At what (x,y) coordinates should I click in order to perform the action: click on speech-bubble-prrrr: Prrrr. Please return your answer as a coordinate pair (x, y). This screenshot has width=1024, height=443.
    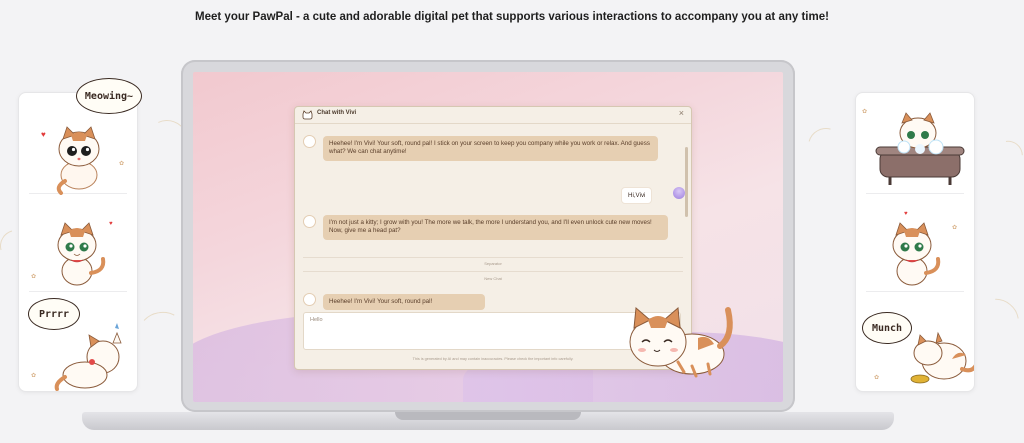
    Looking at the image, I should click on (54, 314).